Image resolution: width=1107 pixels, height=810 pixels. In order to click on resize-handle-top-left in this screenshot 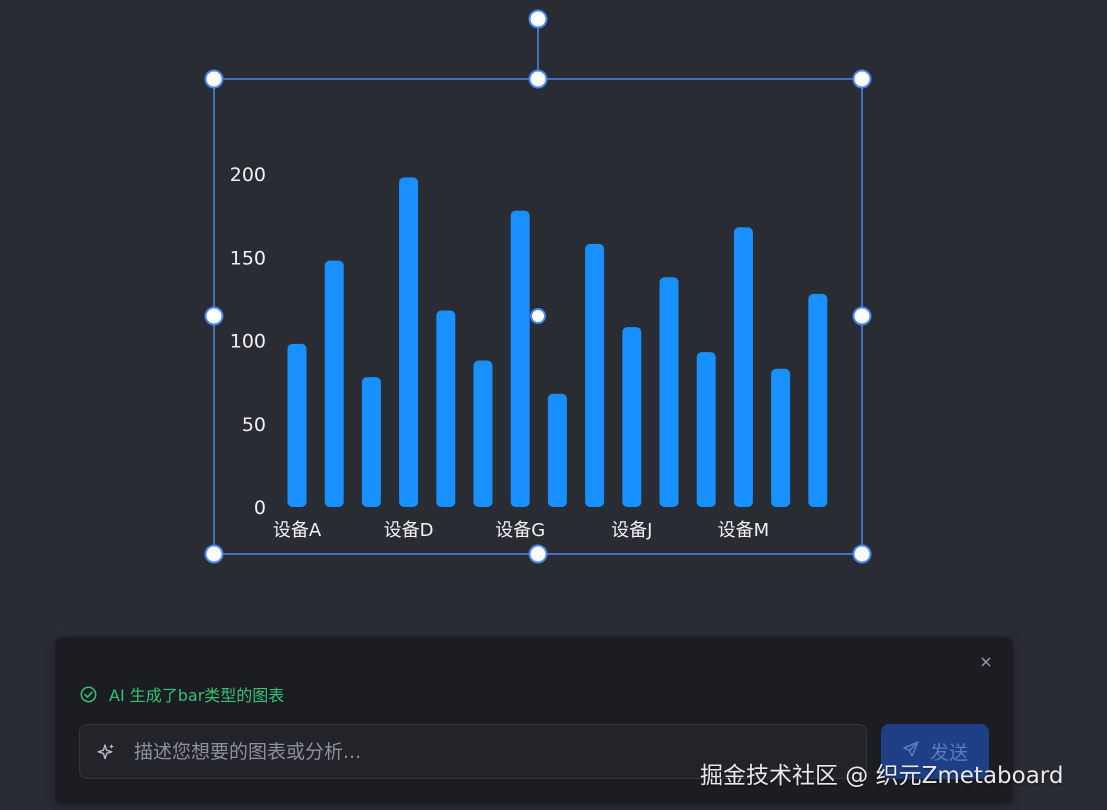, I will do `click(214, 79)`.